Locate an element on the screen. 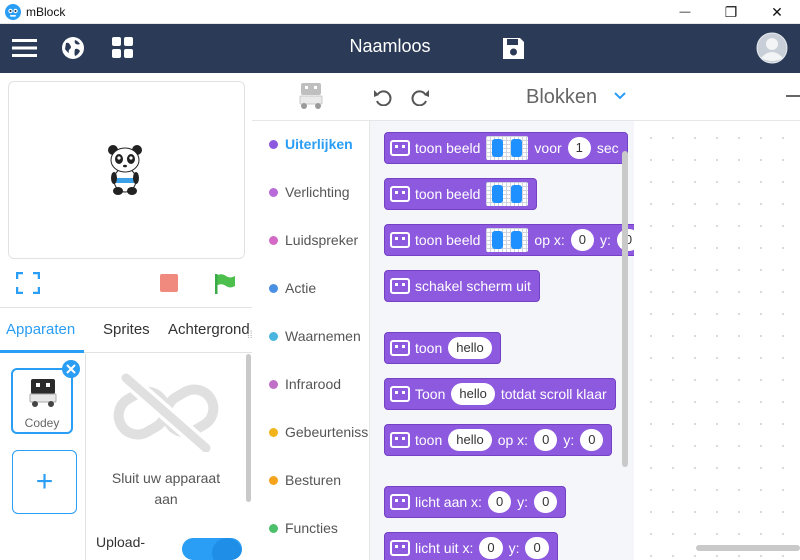 This screenshot has height=560, width=800. close-icon: ✕ is located at coordinates (777, 11).